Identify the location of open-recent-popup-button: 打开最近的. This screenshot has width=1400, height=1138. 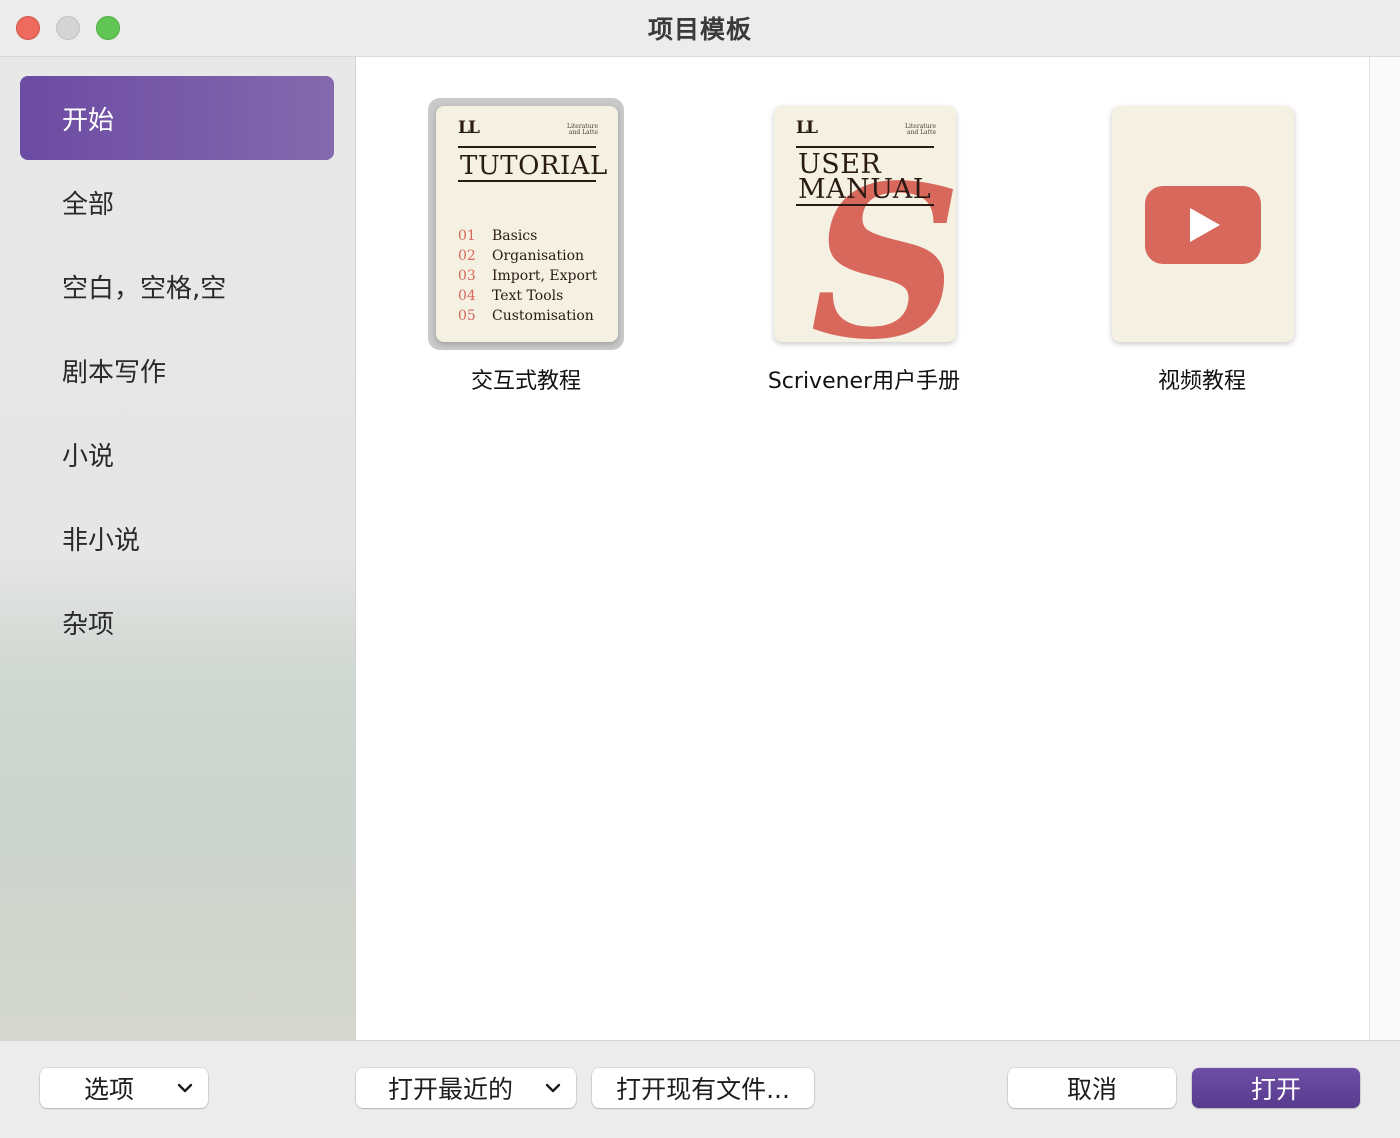
(466, 1088).